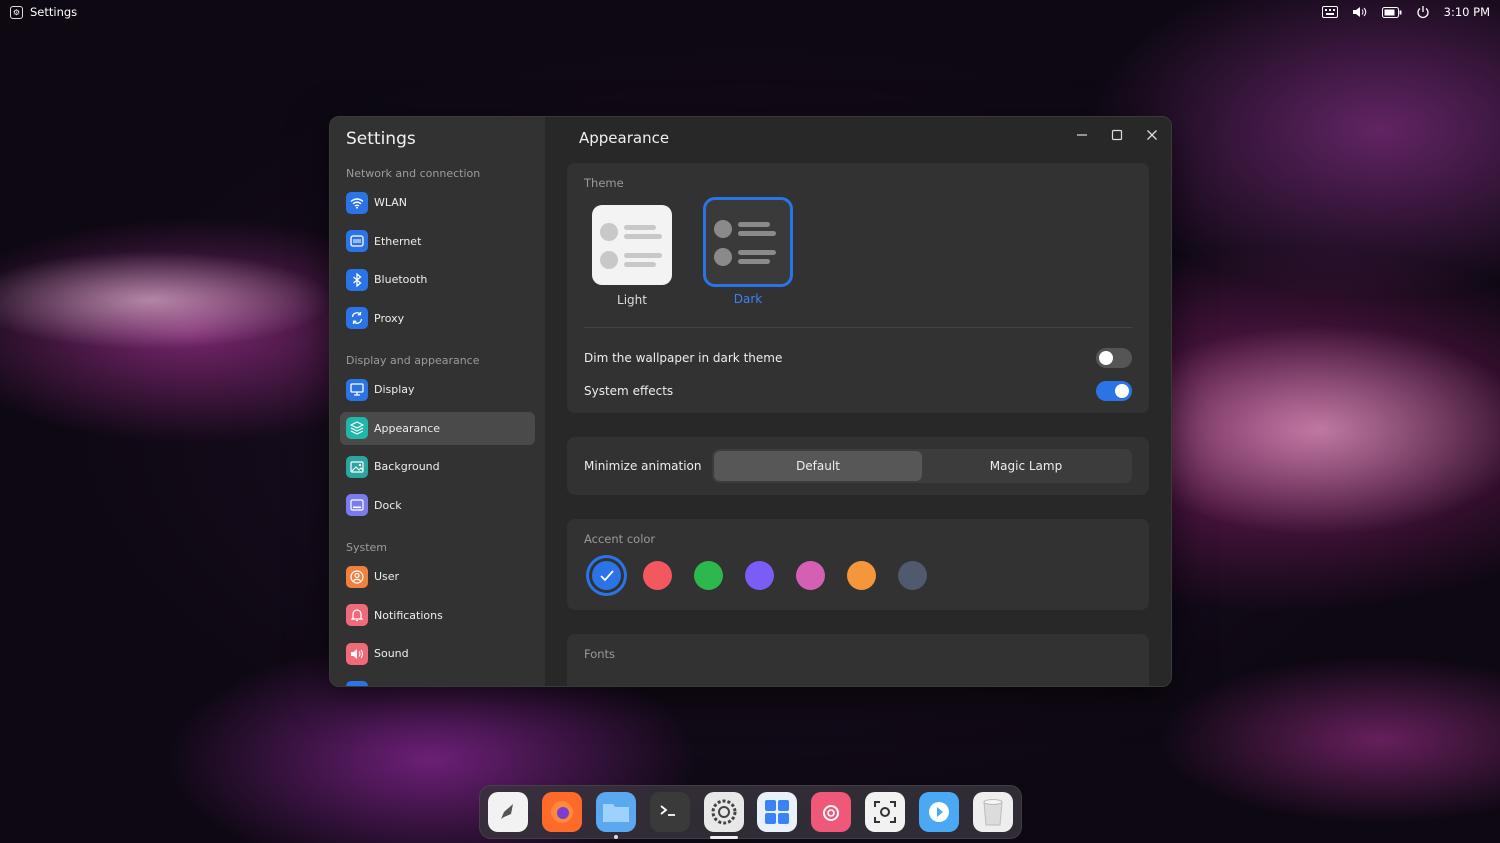 This screenshot has width=1500, height=843. Describe the element at coordinates (357, 683) in the screenshot. I see `more-settings-icon` at that location.